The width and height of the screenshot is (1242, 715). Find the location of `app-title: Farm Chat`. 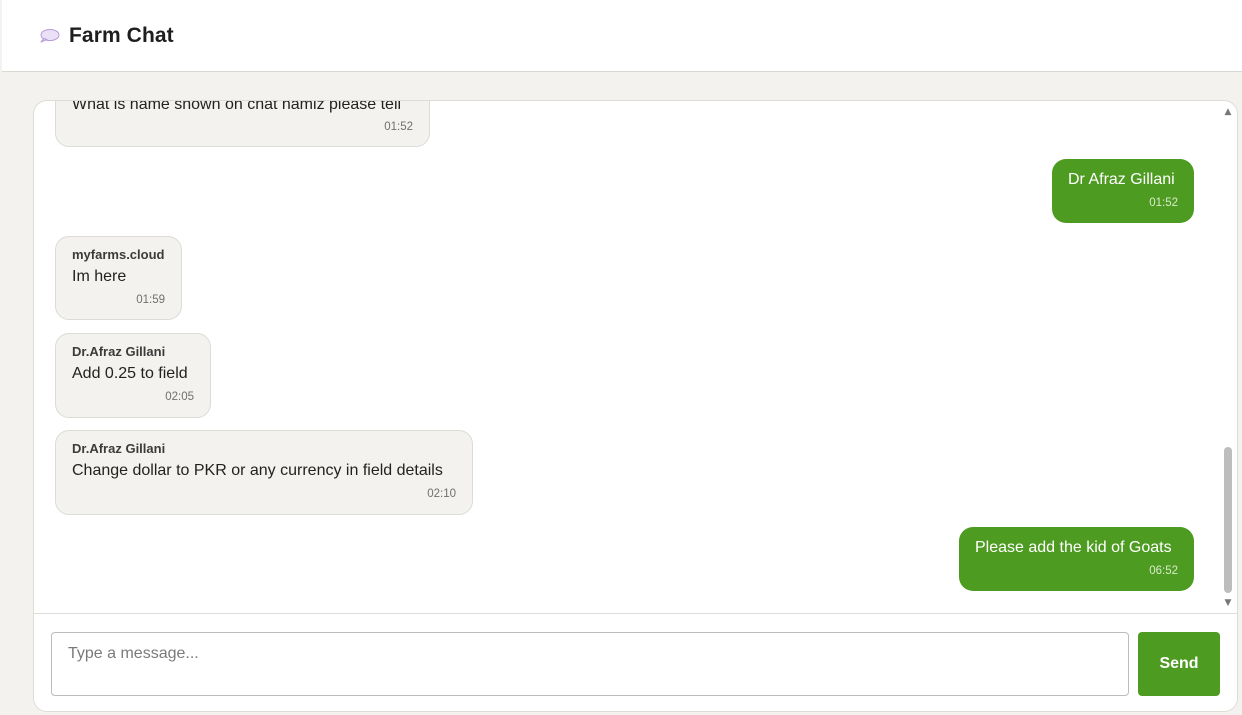

app-title: Farm Chat is located at coordinates (121, 35).